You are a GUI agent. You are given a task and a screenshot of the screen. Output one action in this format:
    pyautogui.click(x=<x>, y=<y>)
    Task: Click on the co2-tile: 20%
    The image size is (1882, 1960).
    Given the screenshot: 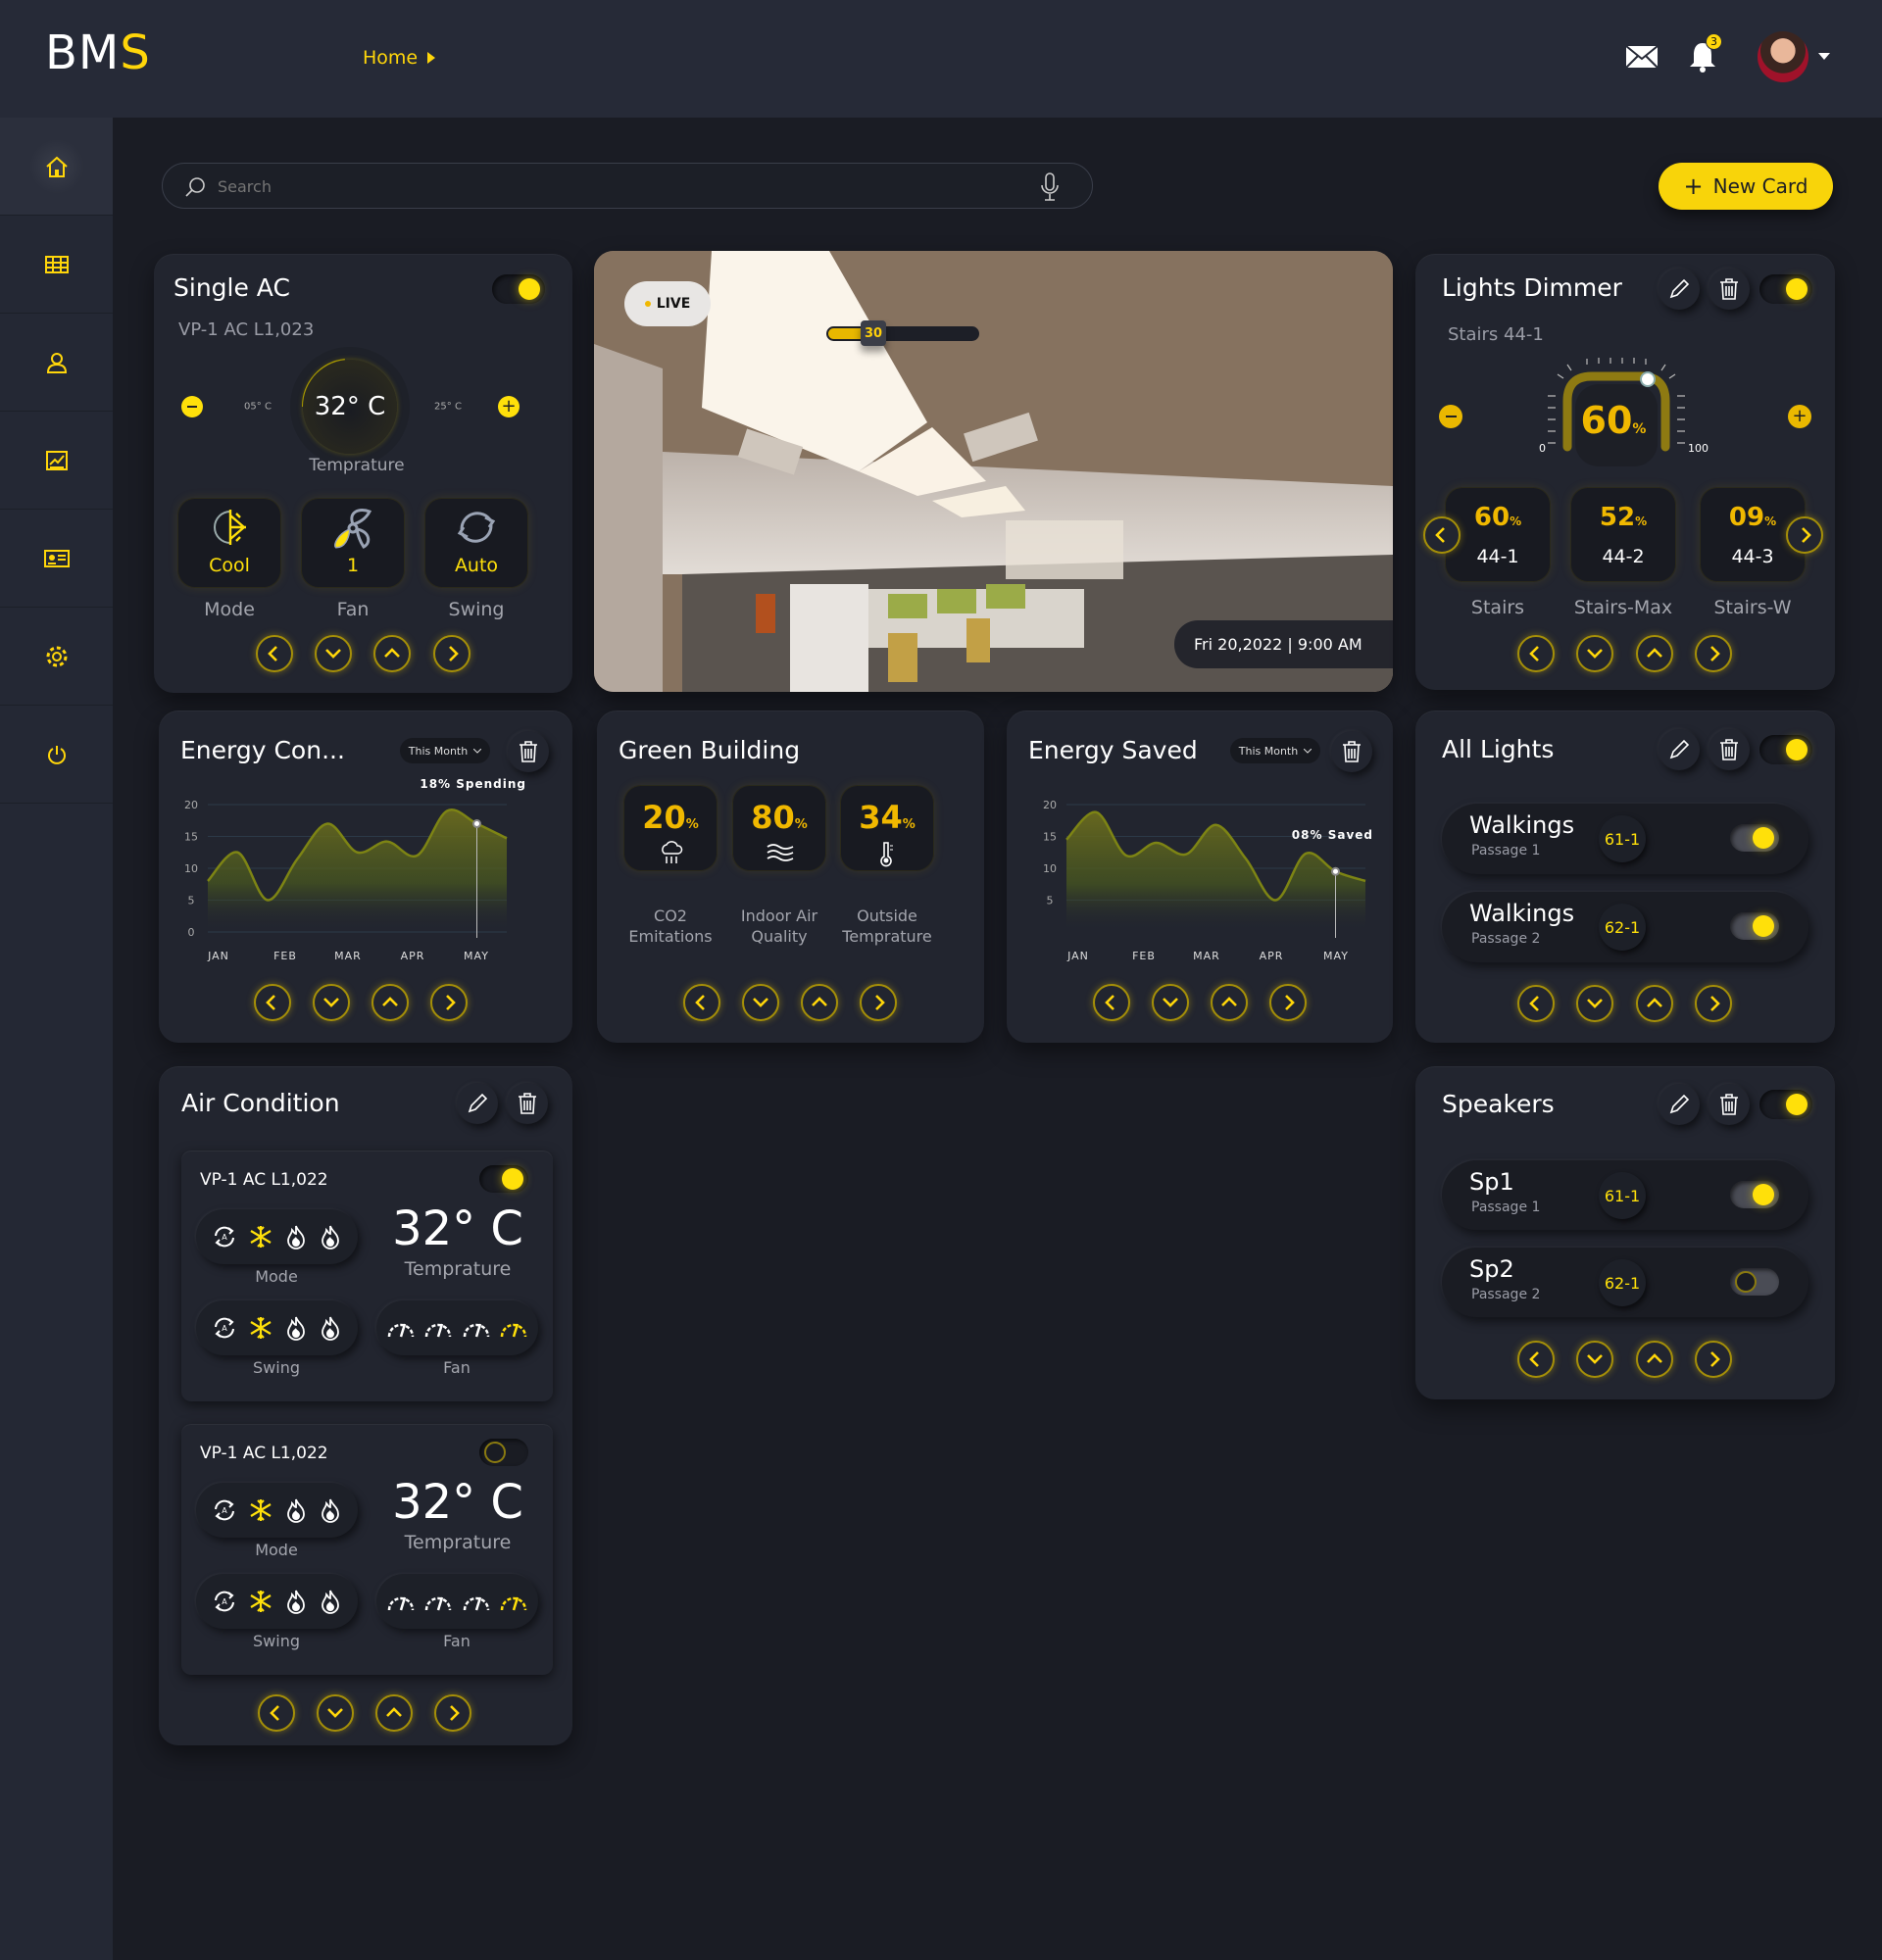 What is the action you would take?
    pyautogui.click(x=670, y=828)
    